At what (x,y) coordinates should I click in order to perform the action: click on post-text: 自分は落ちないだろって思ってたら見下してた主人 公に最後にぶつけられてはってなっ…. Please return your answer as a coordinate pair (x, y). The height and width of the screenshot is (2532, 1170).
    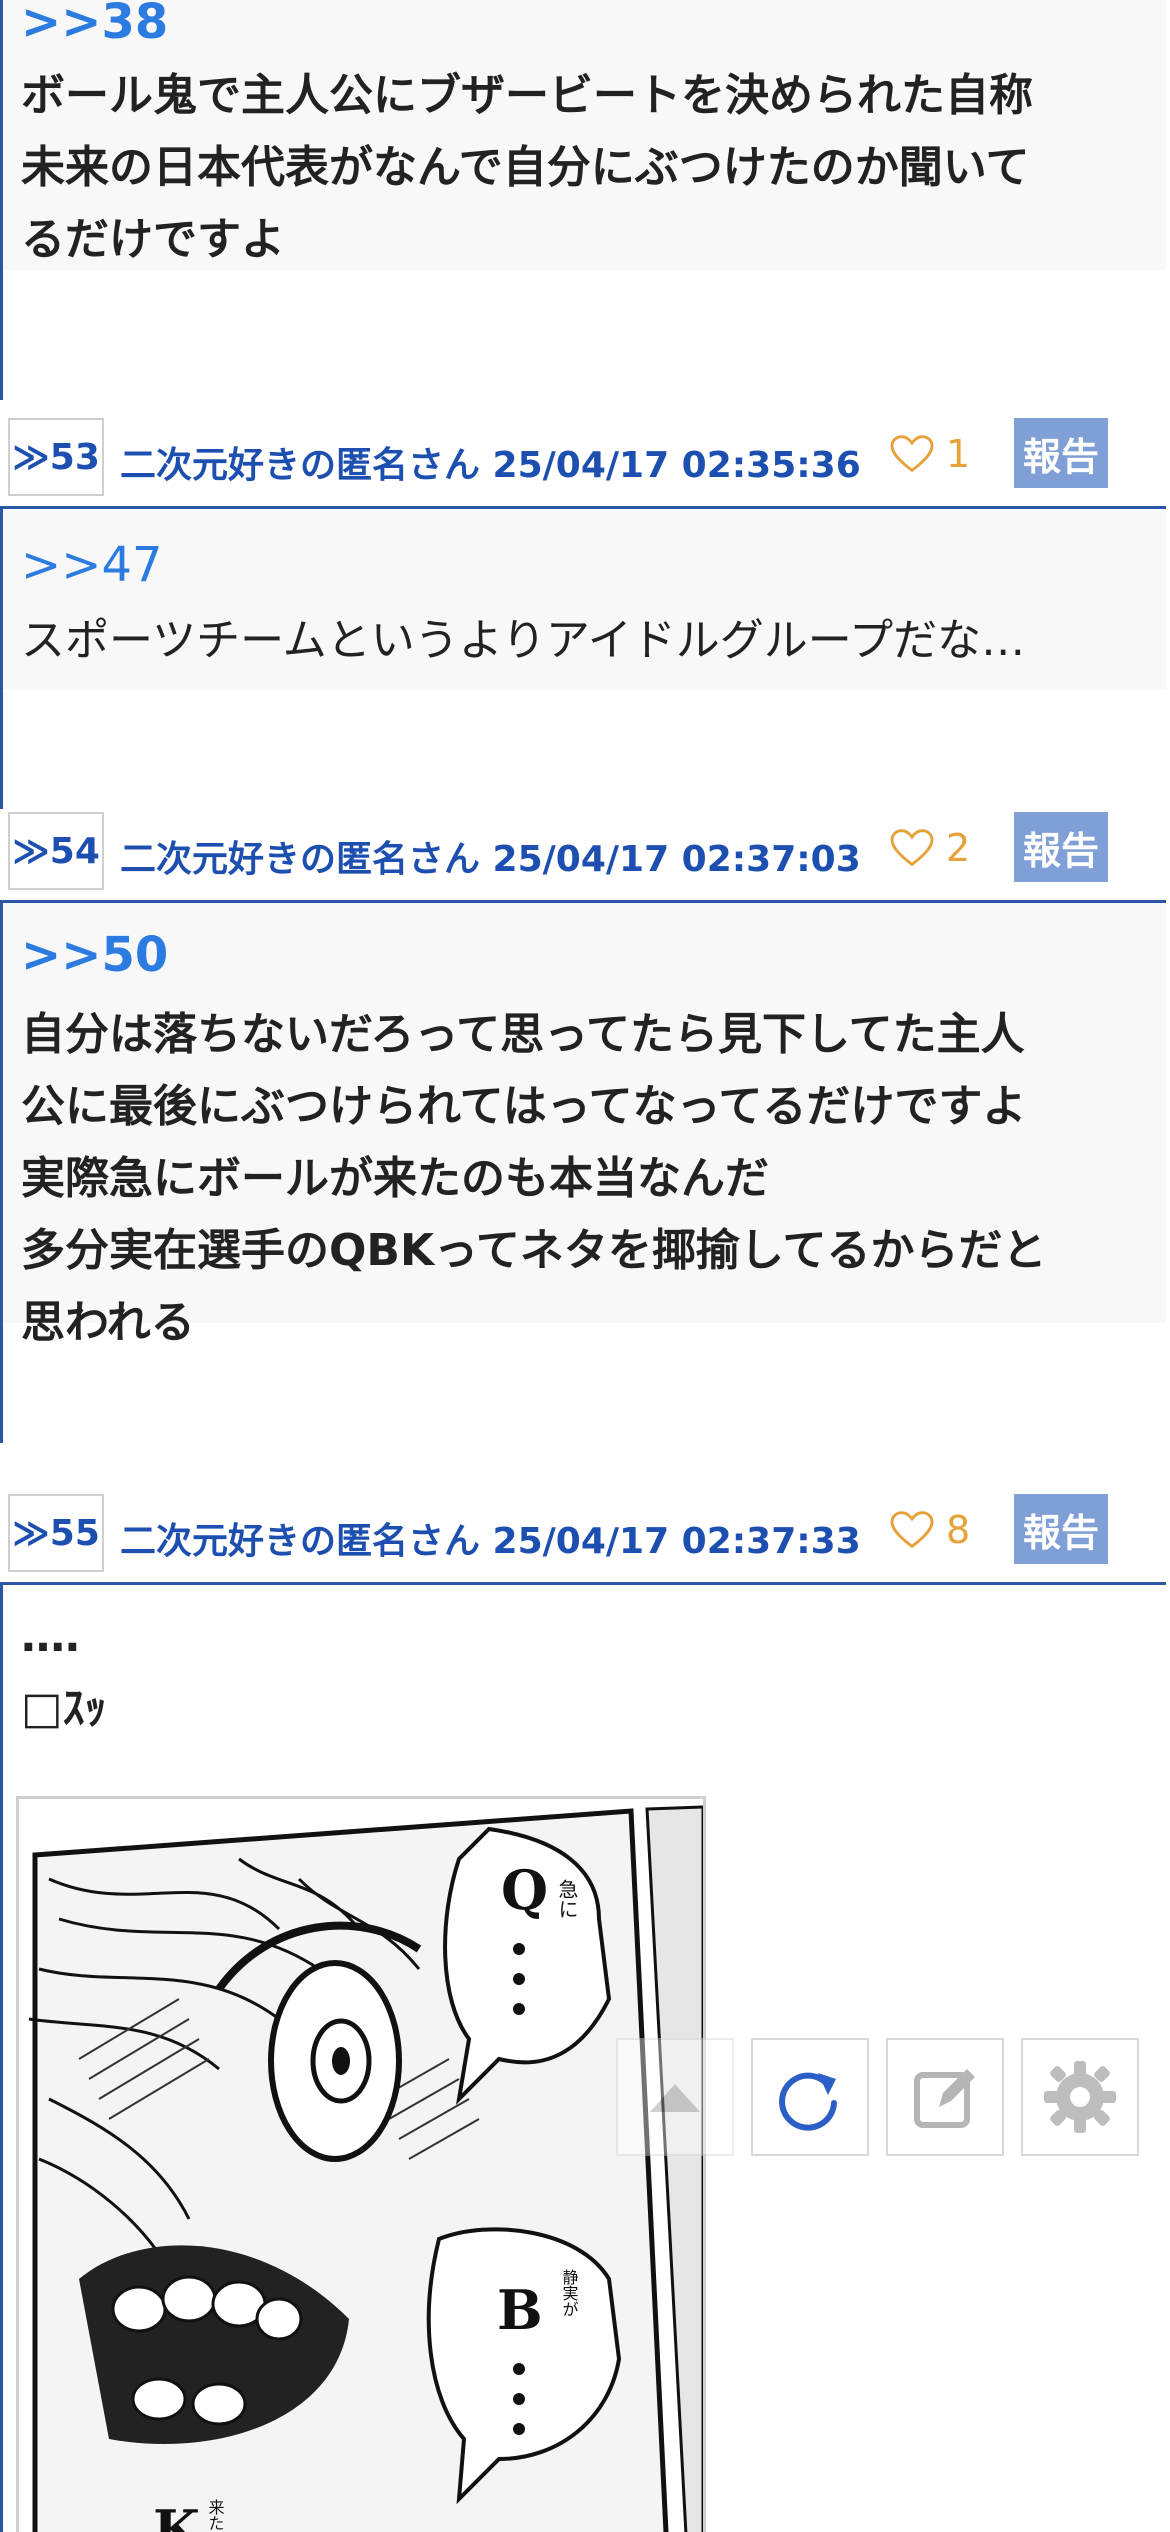
    Looking at the image, I should click on (534, 1178).